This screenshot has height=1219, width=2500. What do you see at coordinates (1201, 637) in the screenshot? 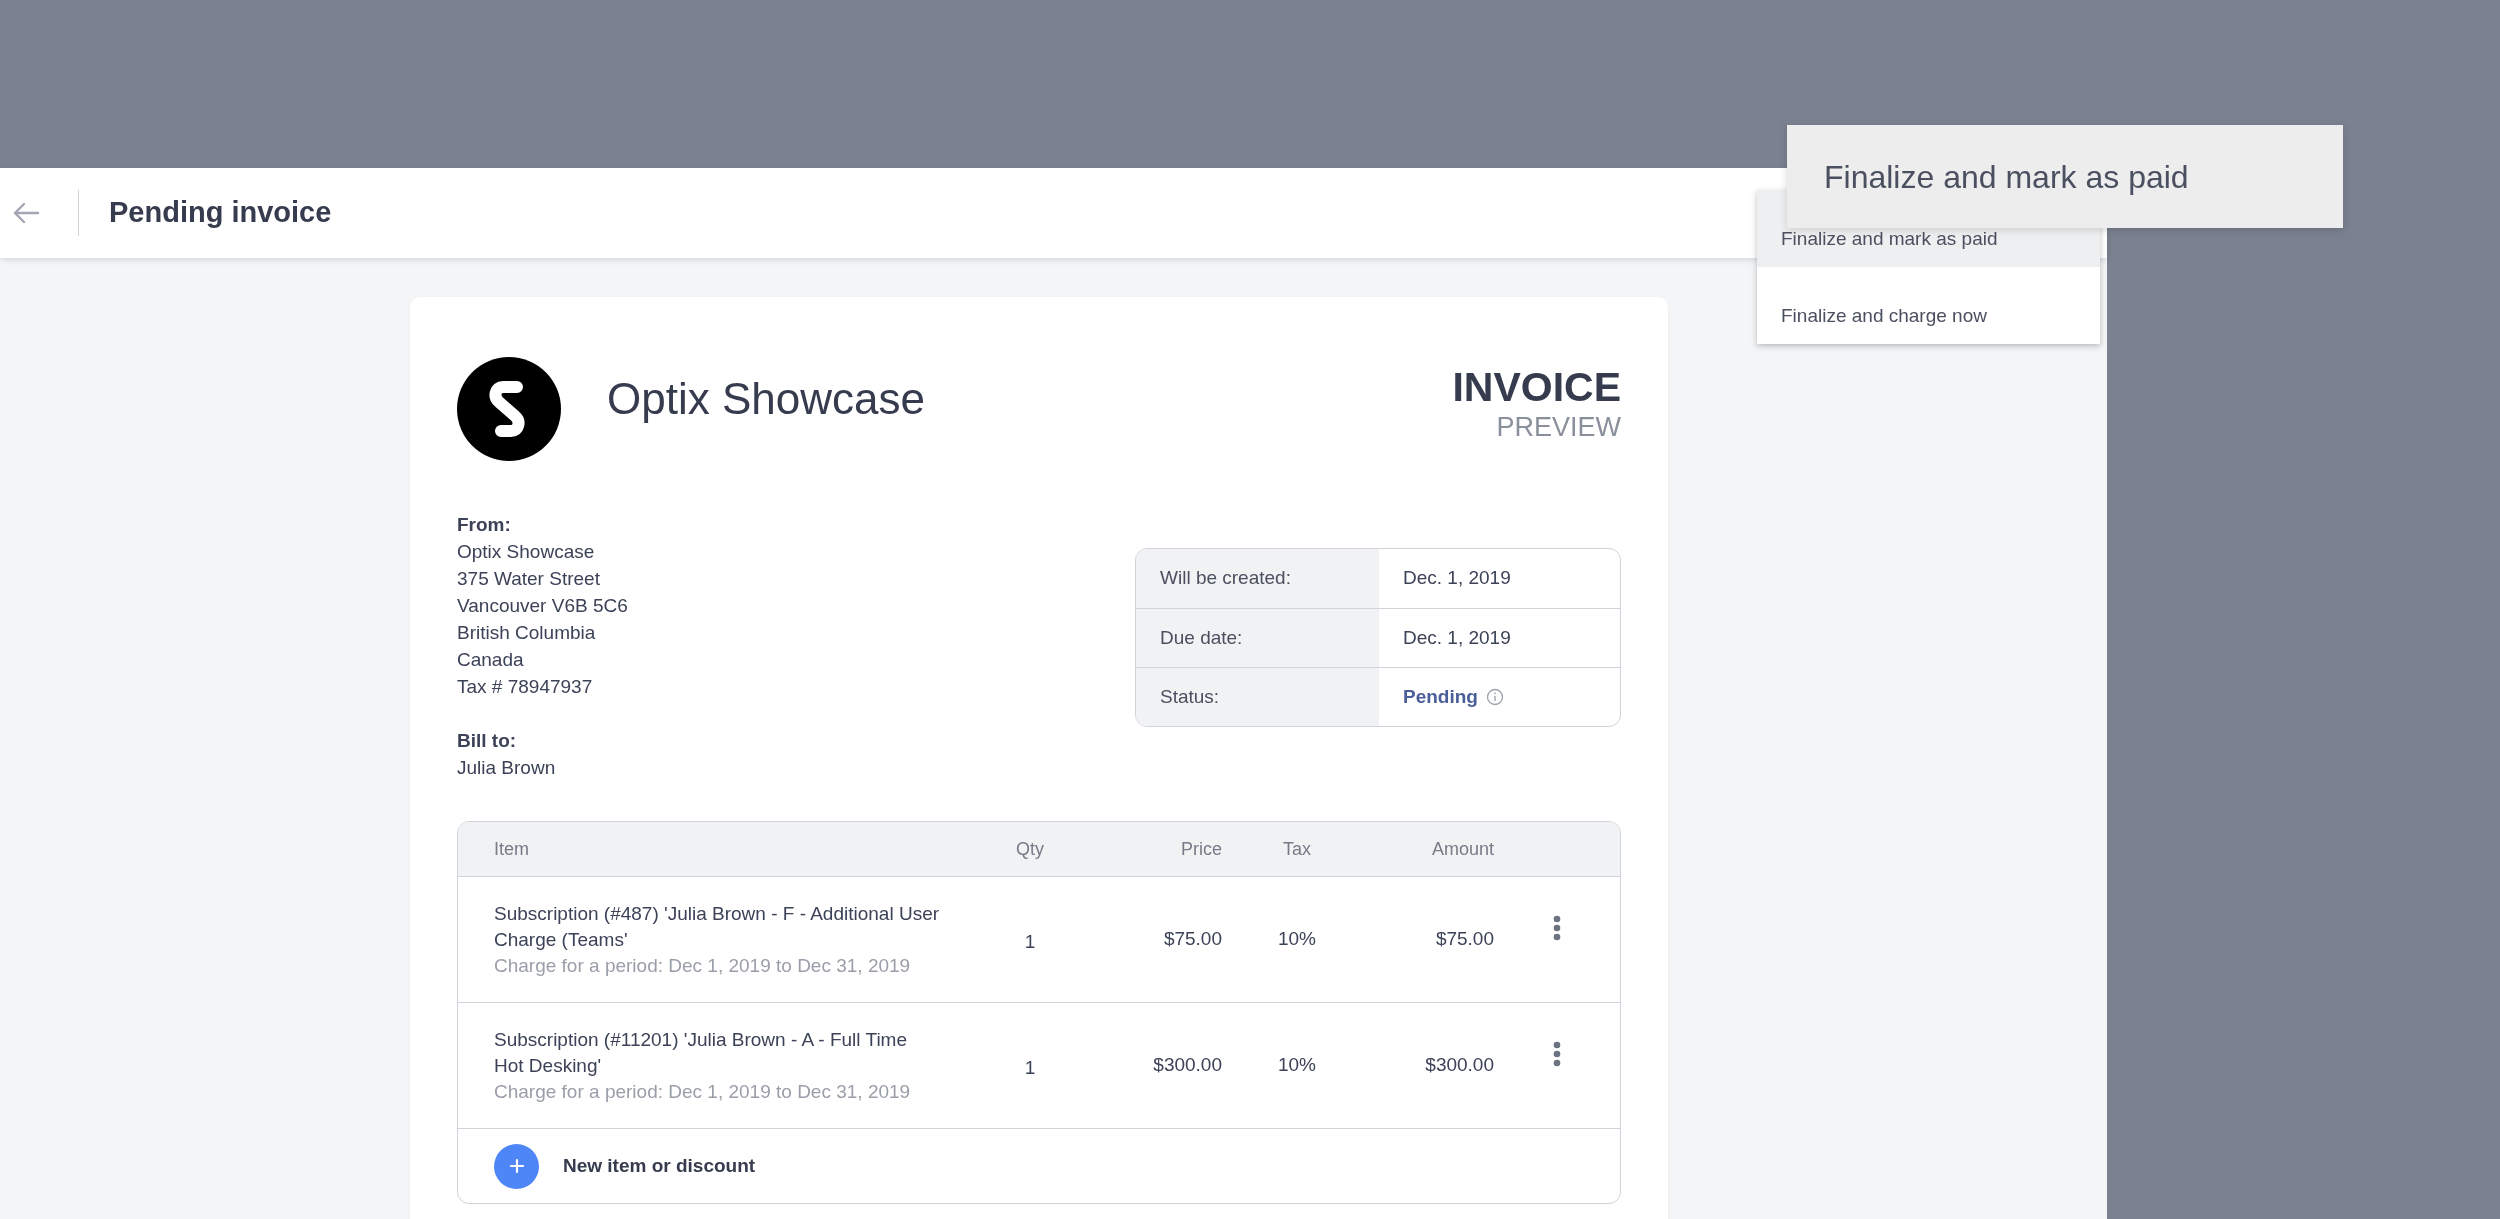
I see `detail-label: Due date:` at bounding box center [1201, 637].